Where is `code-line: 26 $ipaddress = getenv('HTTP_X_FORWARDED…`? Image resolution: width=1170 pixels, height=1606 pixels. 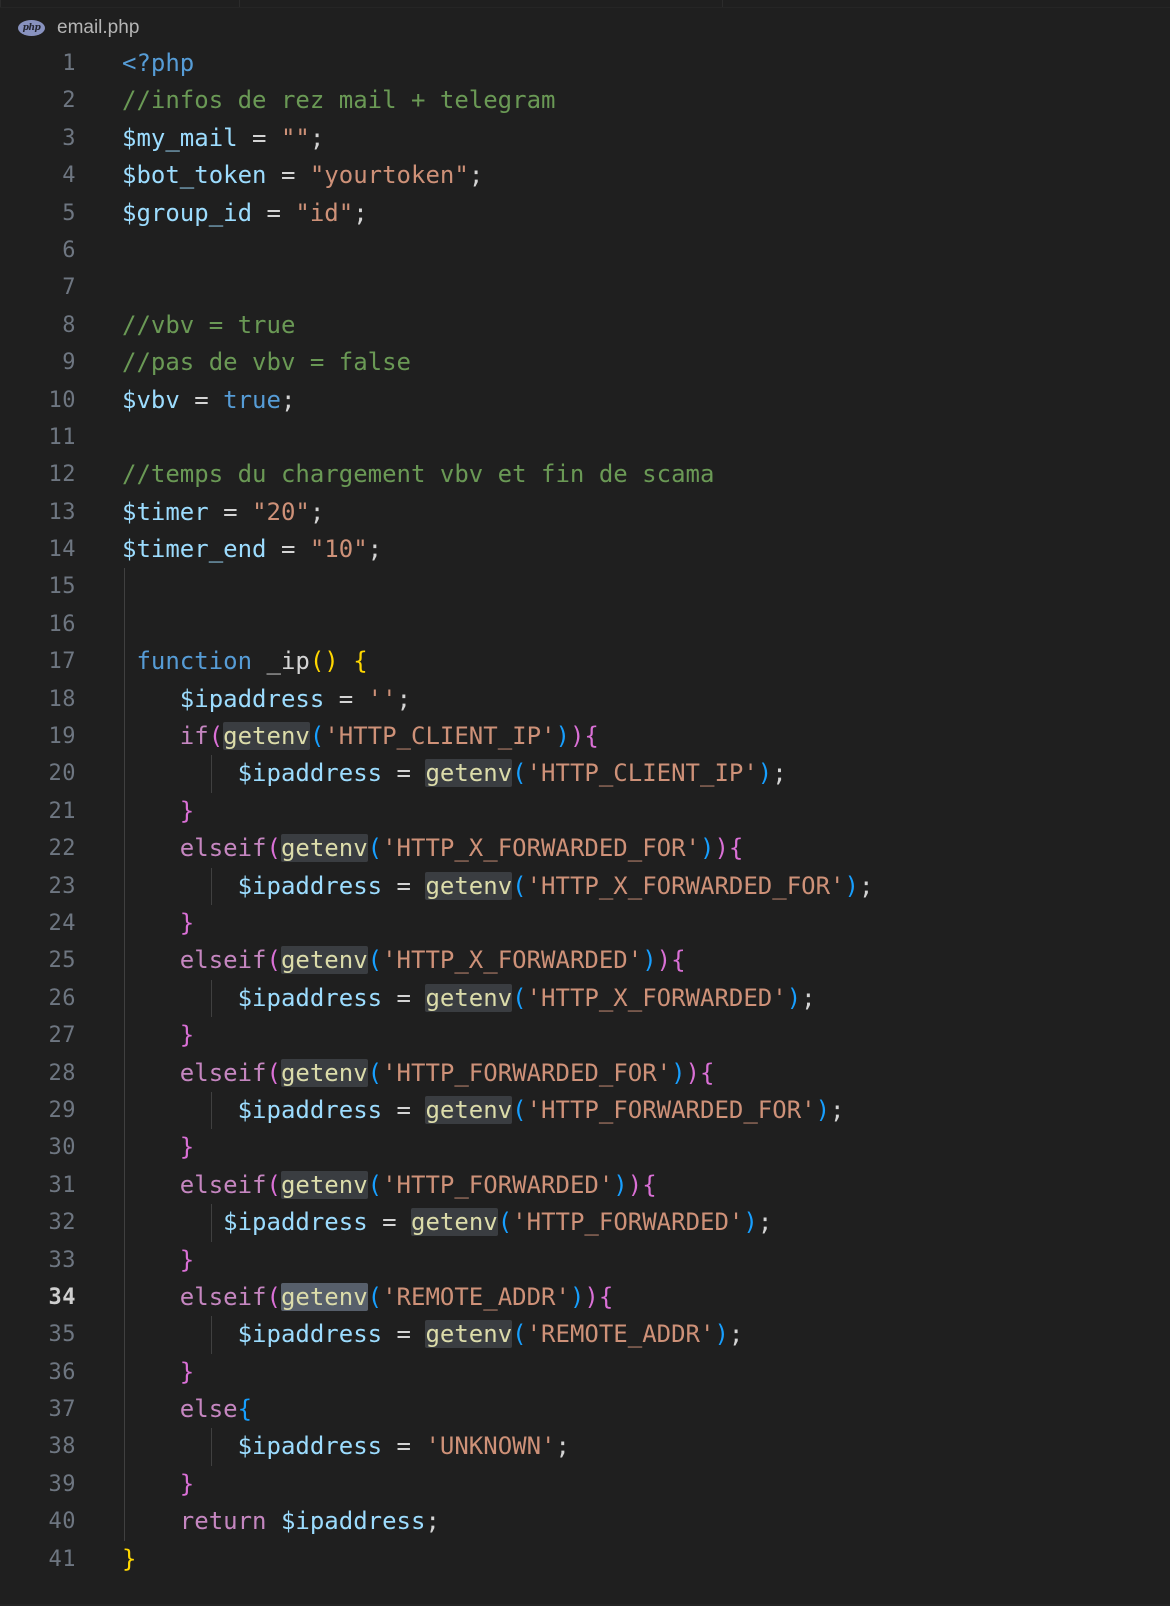 code-line: 26 $ipaddress = getenv('HTTP_X_FORWARDED… is located at coordinates (585, 998).